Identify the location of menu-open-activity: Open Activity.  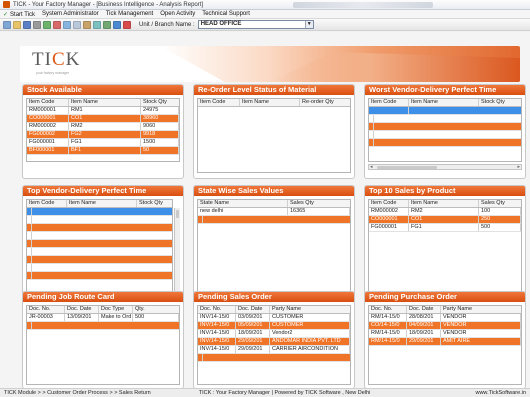
(177, 14).